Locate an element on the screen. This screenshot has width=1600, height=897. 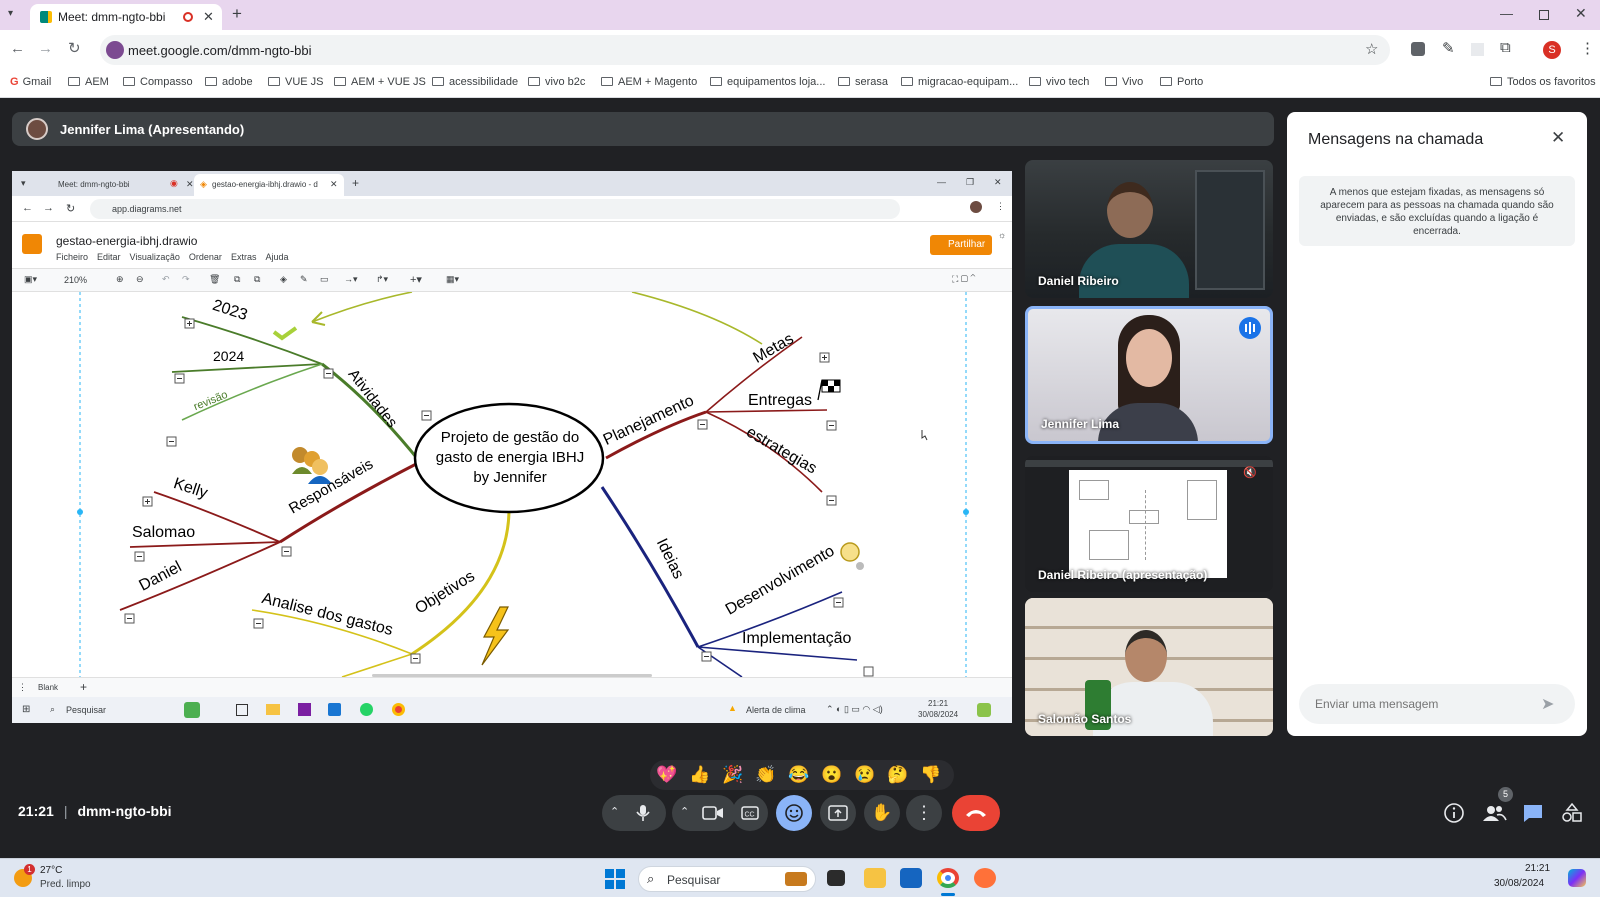
bookmark-folder: Compasso is located at coordinates (158, 82).